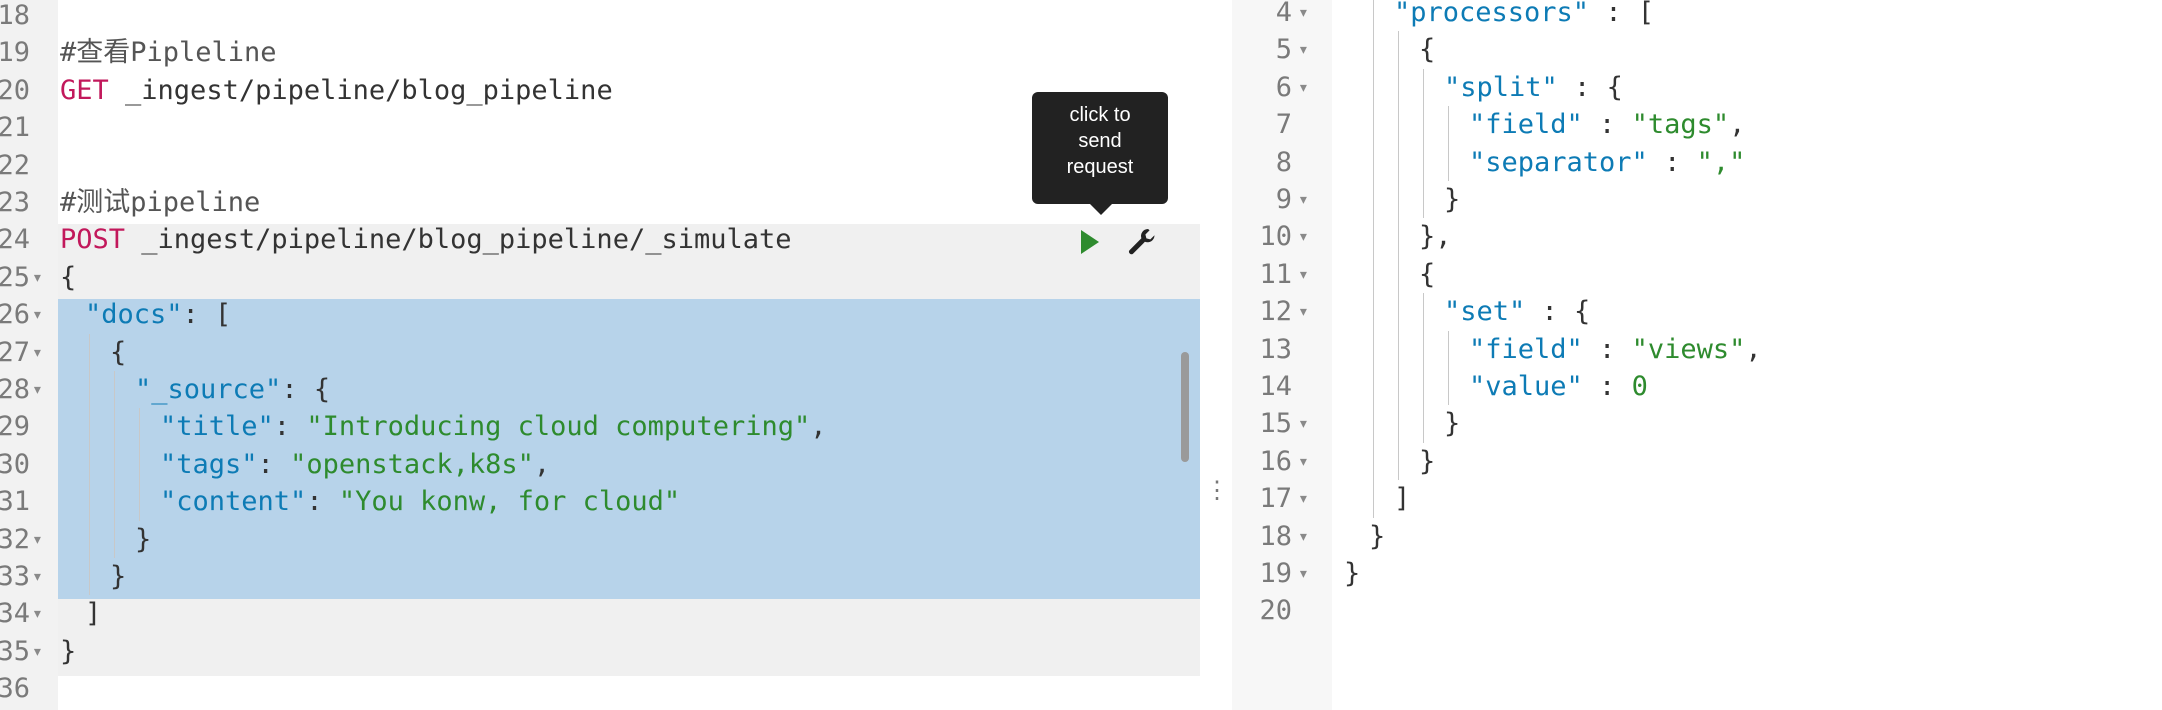 The image size is (2162, 710). I want to click on code-token: "value", so click(1526, 386).